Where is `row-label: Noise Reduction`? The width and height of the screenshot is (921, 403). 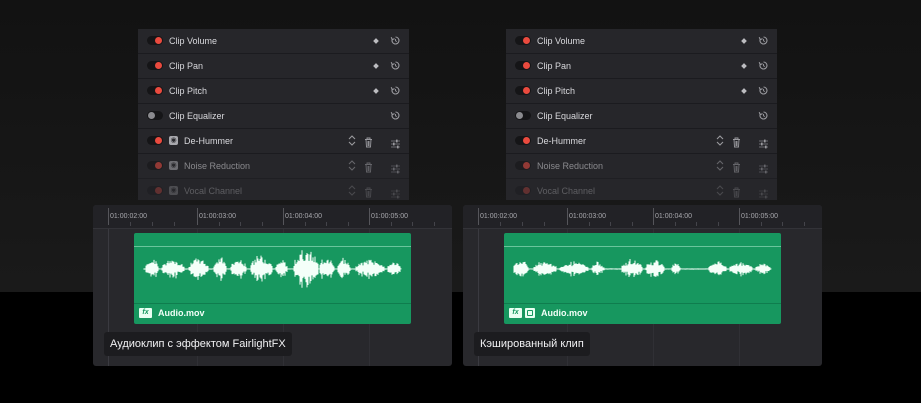
row-label: Noise Reduction is located at coordinates (217, 166).